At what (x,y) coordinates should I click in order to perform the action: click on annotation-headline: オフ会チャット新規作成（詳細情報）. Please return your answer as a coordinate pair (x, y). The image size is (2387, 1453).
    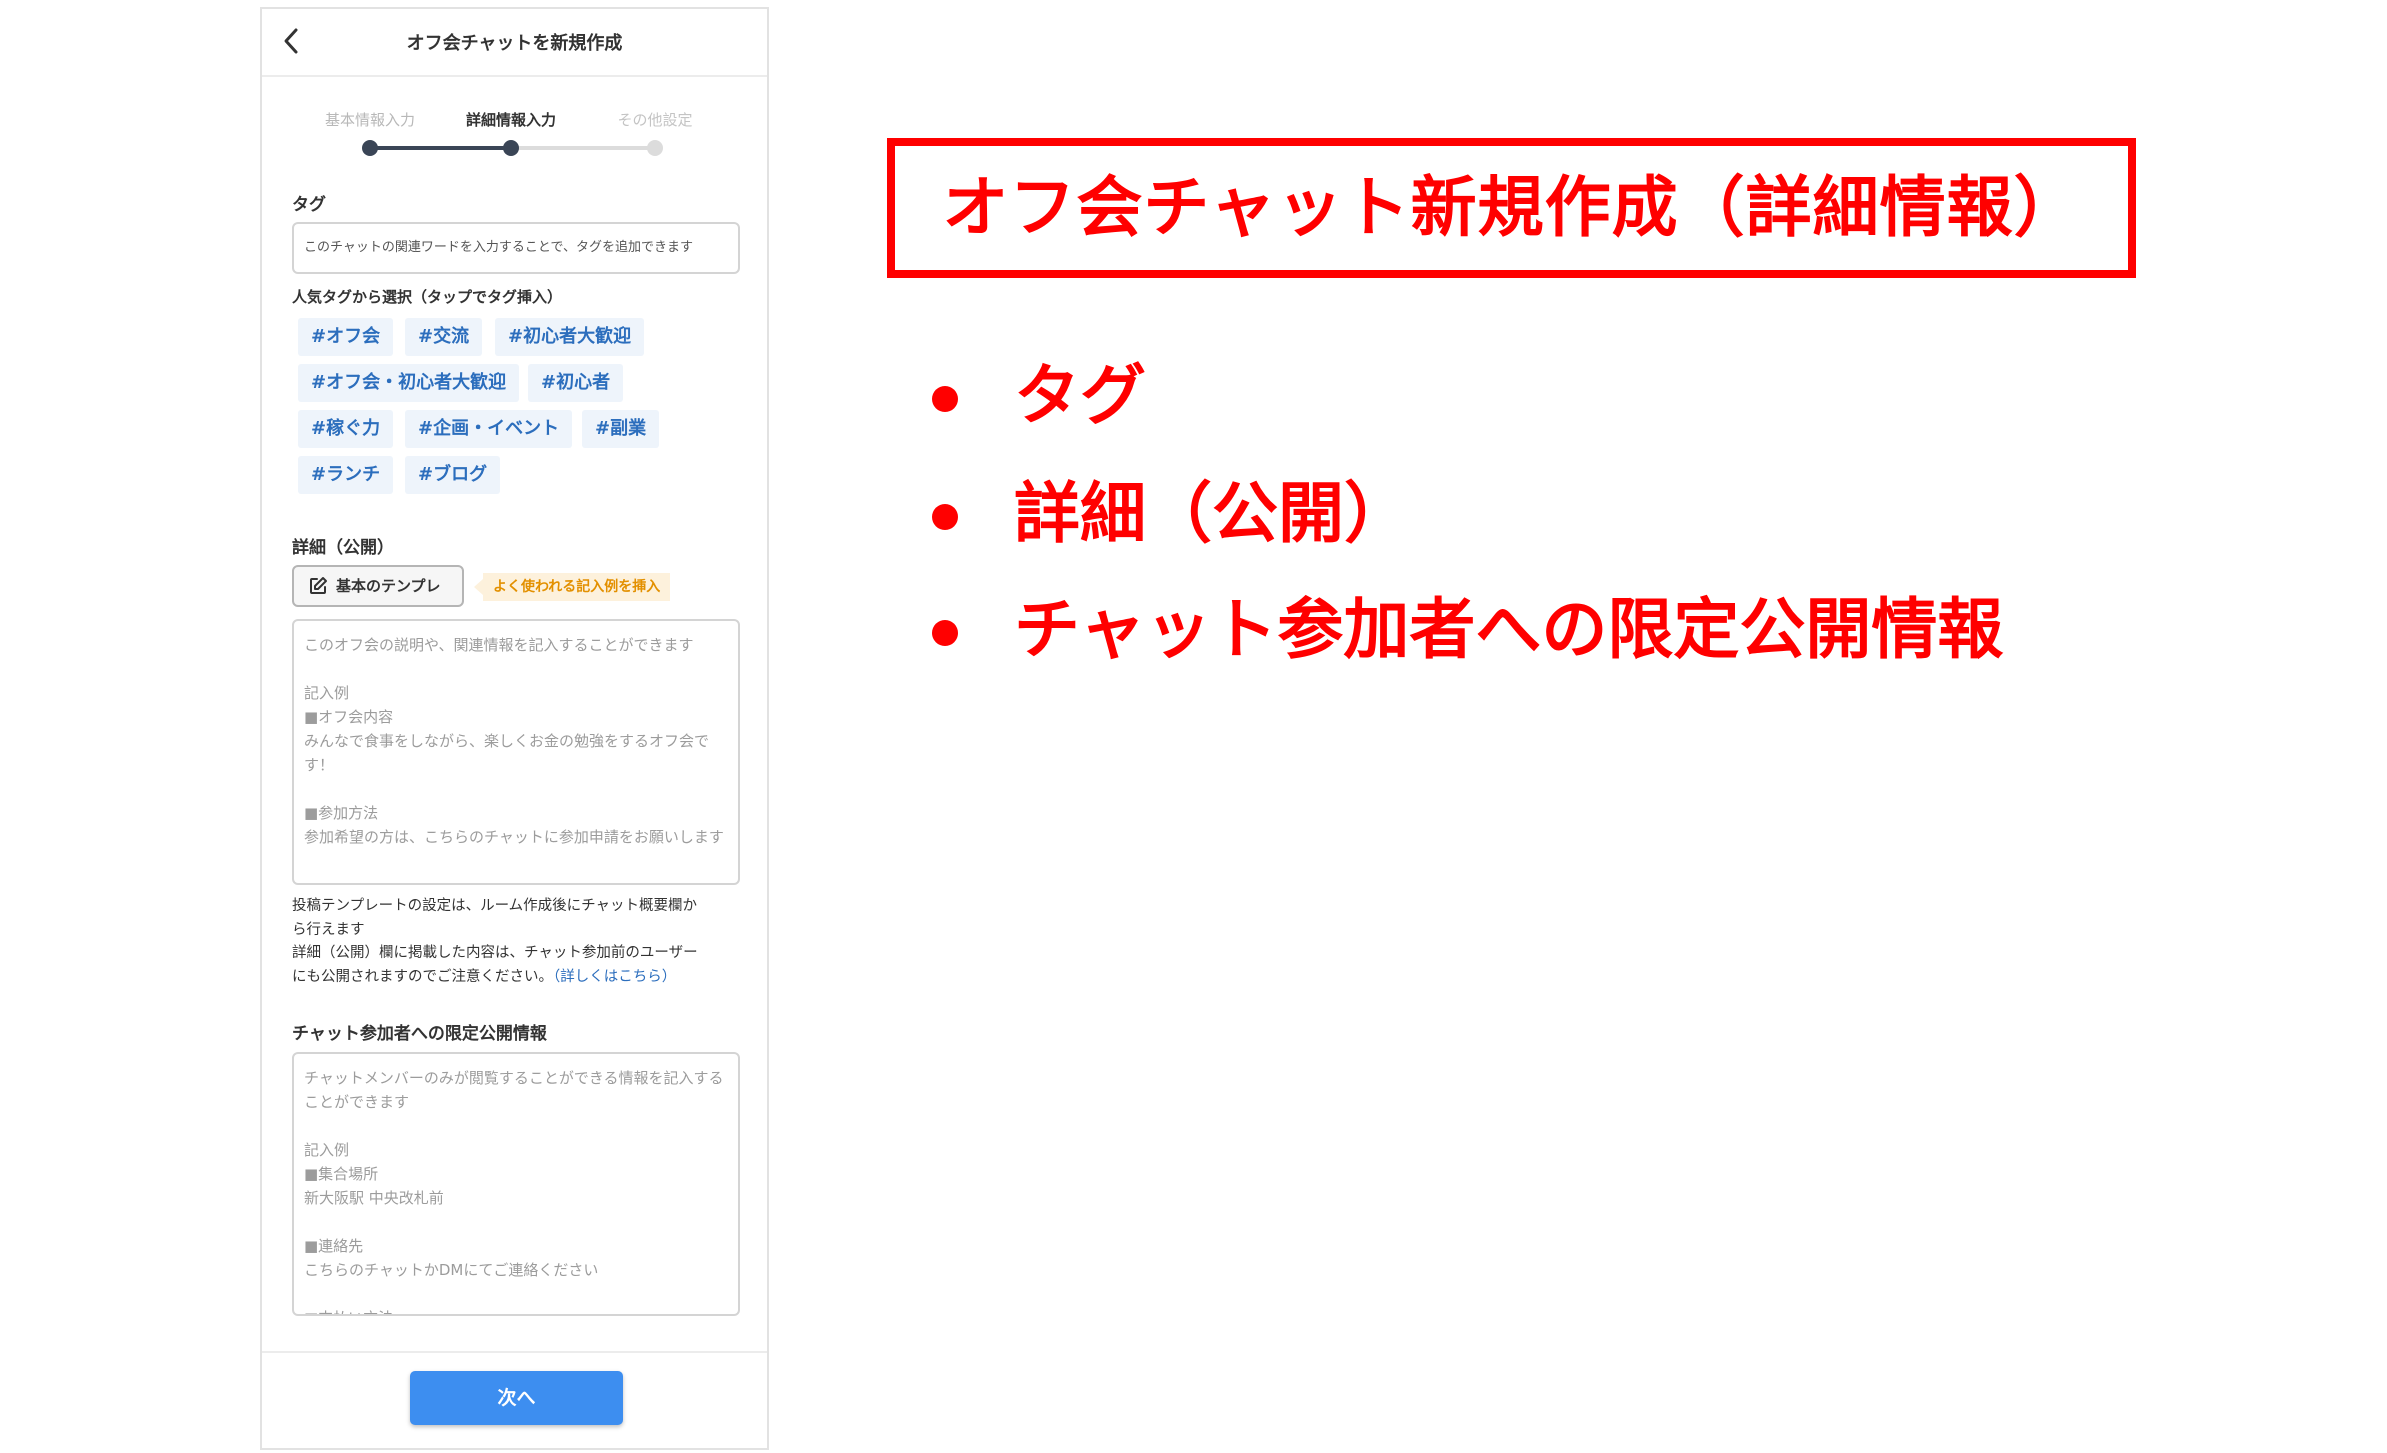
    Looking at the image, I should click on (1511, 207).